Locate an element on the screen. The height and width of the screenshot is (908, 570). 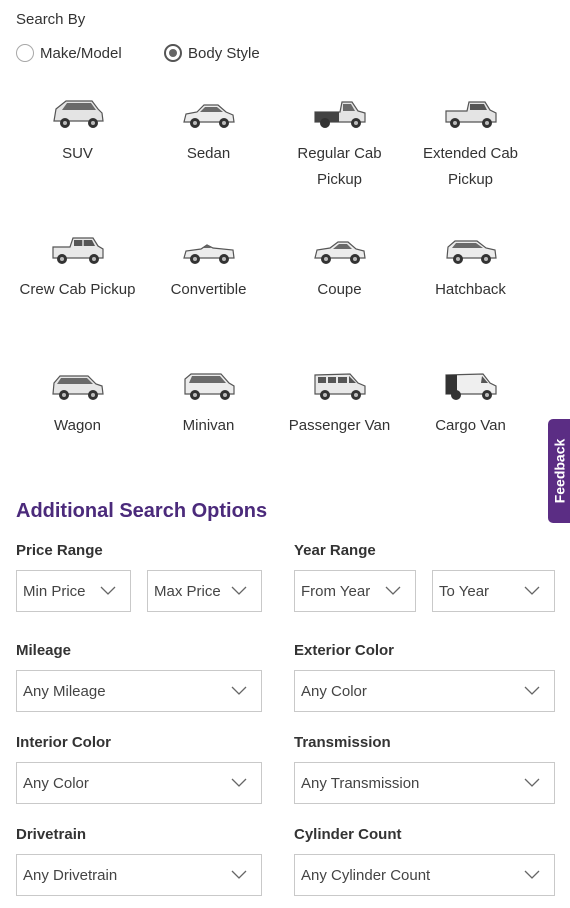
extended-cab-pickup-icon is located at coordinates (470, 114).